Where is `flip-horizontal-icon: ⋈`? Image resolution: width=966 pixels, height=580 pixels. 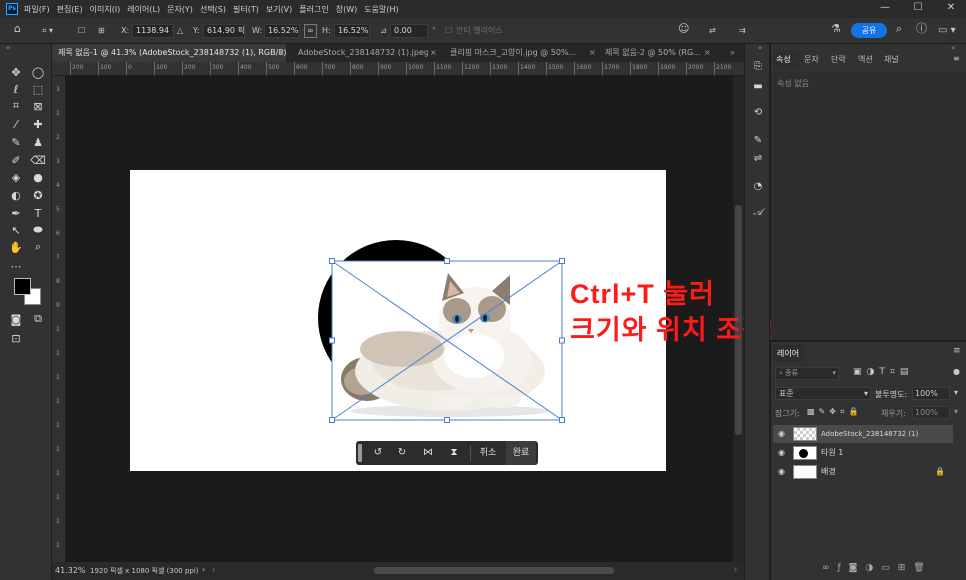
flip-horizontal-icon: ⋈ is located at coordinates (428, 453).